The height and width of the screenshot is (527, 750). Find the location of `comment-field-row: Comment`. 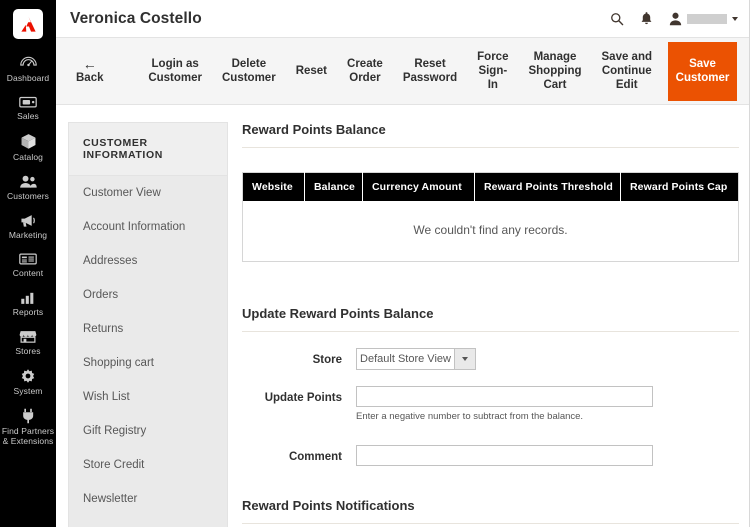

comment-field-row: Comment is located at coordinates (490, 455).